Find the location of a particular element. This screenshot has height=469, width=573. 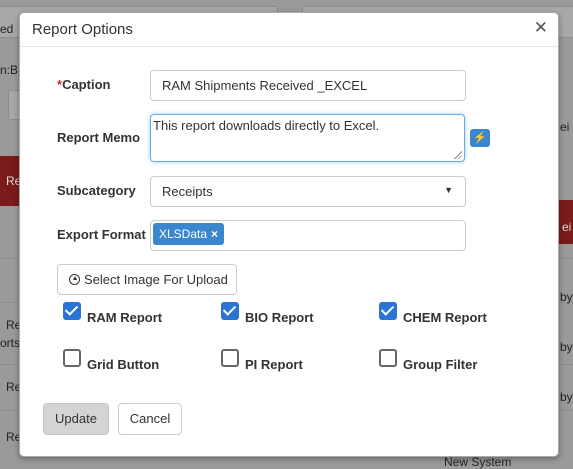

select-image-upload-button: Select Image For Upload is located at coordinates (147, 279).